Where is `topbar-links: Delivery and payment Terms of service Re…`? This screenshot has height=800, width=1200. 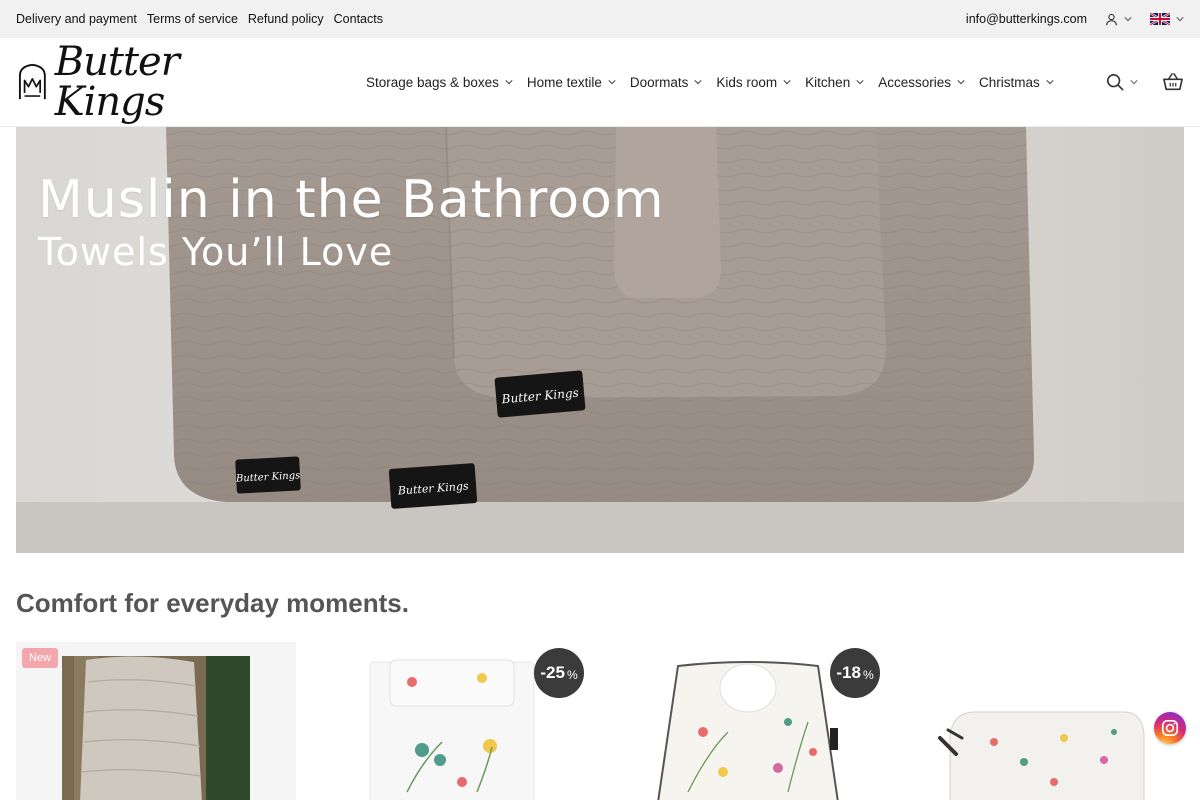
topbar-links: Delivery and payment Terms of service Re… is located at coordinates (199, 19).